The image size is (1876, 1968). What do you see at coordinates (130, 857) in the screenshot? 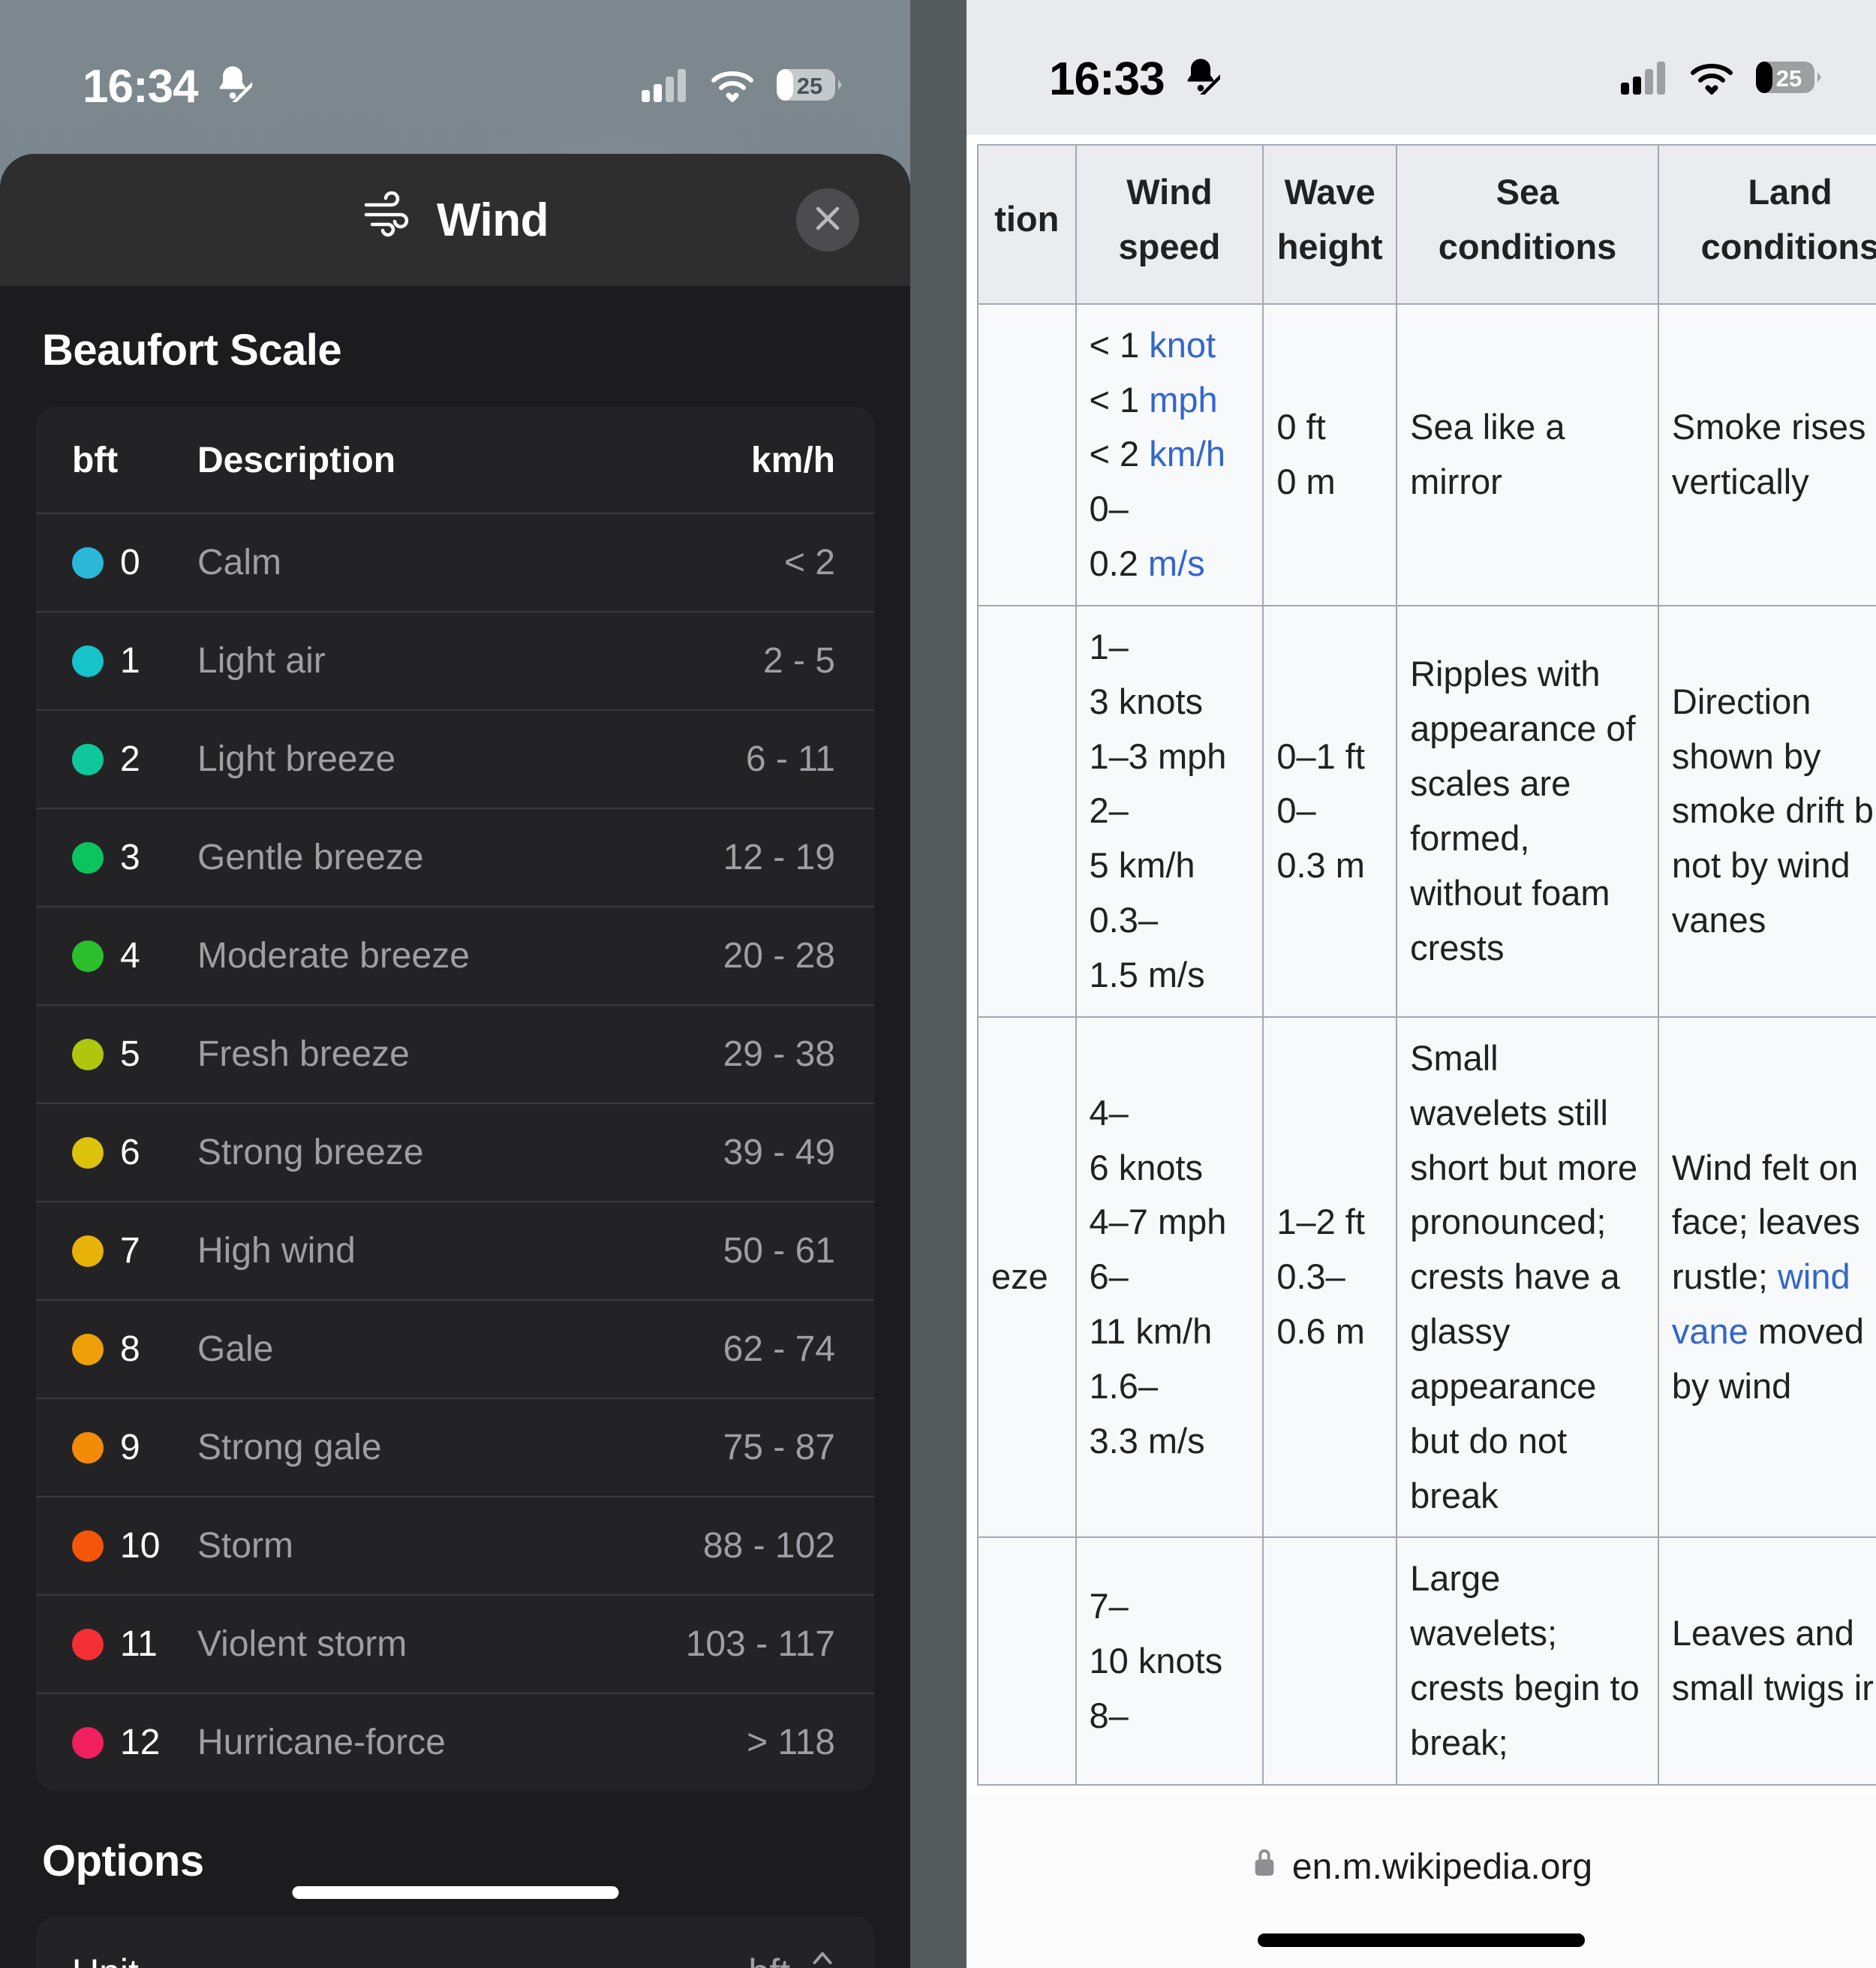
I see `beaufort-number: 3` at bounding box center [130, 857].